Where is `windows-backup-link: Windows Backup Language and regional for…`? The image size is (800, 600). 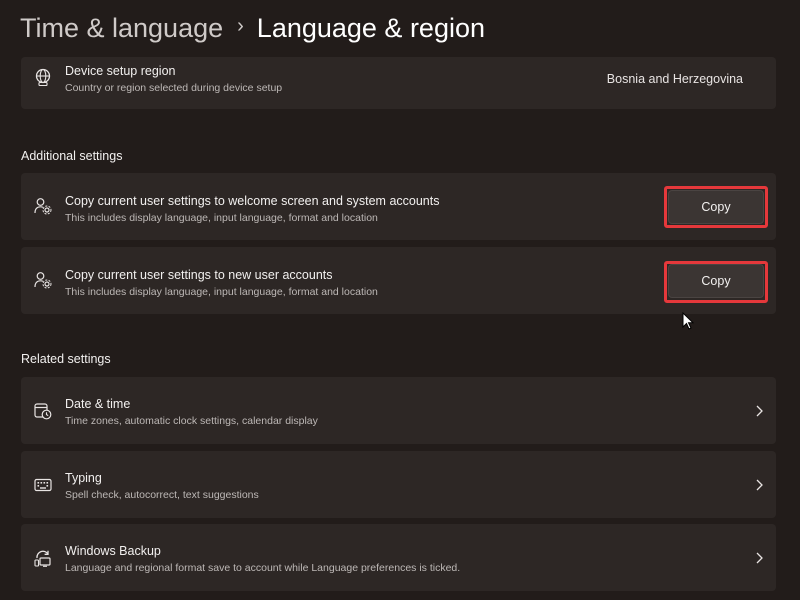
windows-backup-link: Windows Backup Language and regional for… is located at coordinates (398, 557).